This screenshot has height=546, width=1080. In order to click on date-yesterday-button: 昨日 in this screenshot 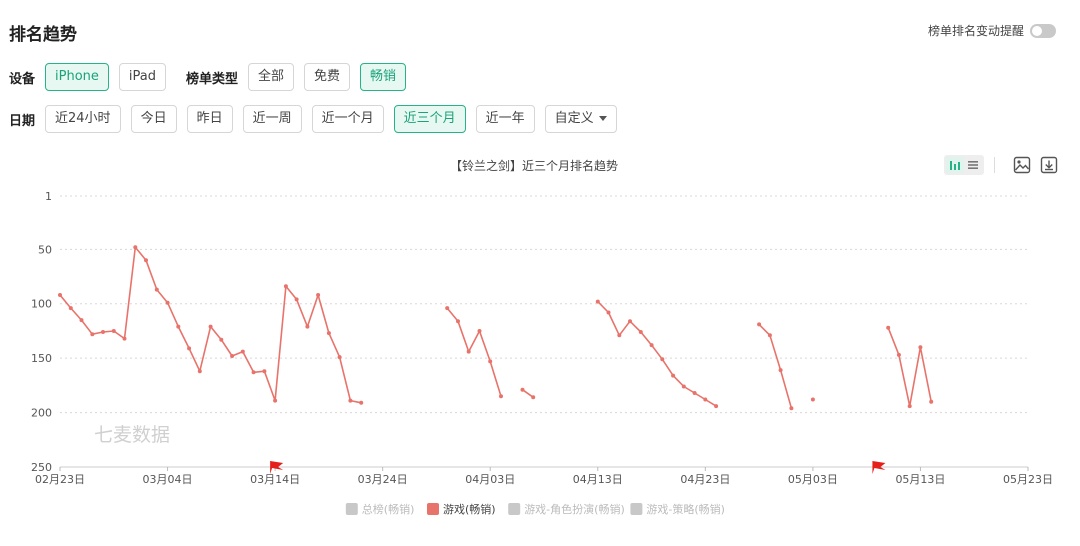, I will do `click(209, 119)`.